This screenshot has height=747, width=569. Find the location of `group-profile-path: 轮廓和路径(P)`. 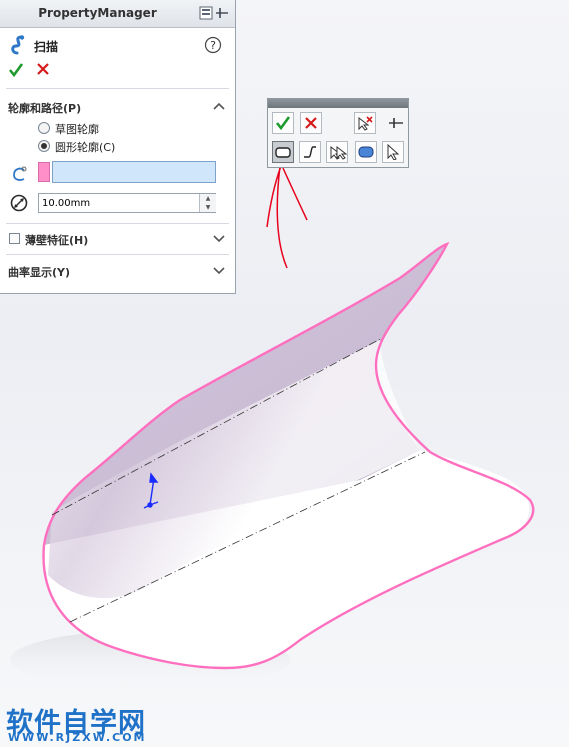

group-profile-path: 轮廓和路径(P) is located at coordinates (117, 107).